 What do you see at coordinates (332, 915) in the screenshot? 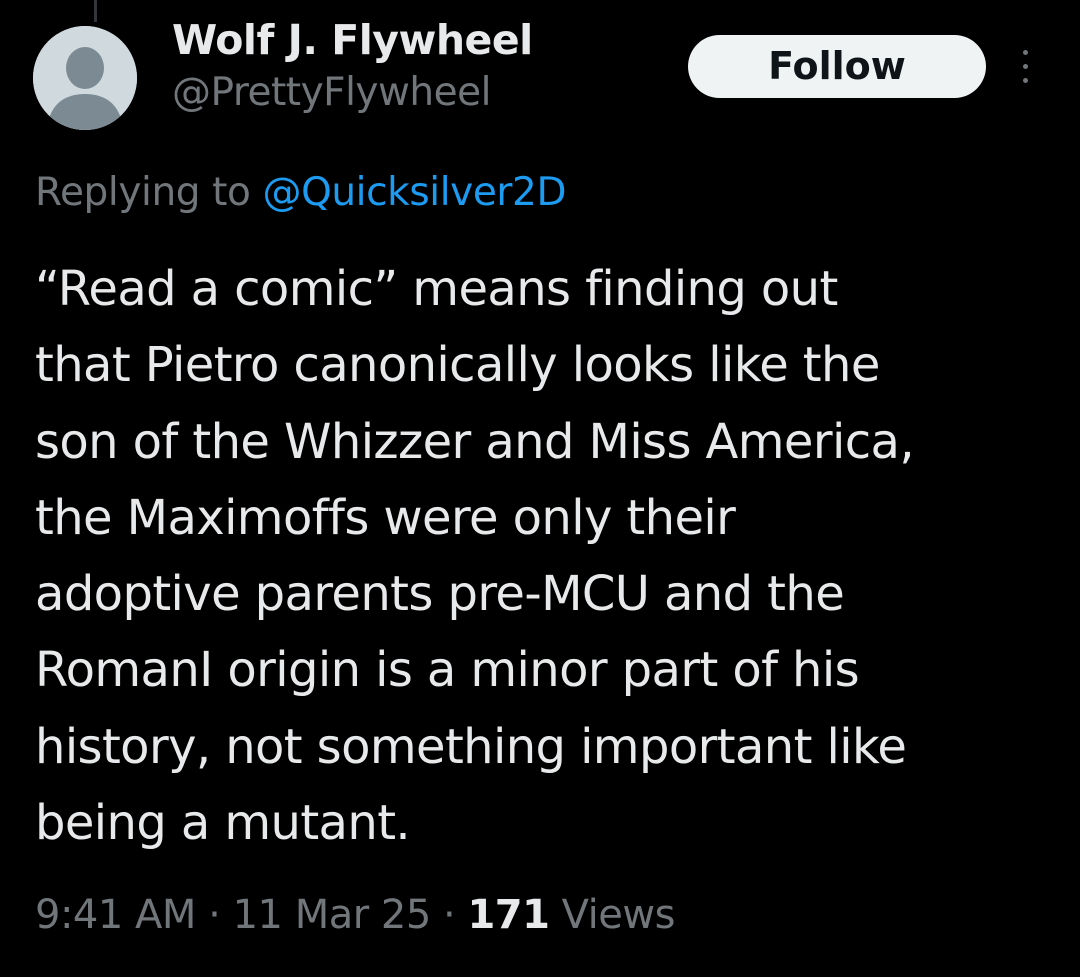
I see `tweet-date: 11 Mar 25` at bounding box center [332, 915].